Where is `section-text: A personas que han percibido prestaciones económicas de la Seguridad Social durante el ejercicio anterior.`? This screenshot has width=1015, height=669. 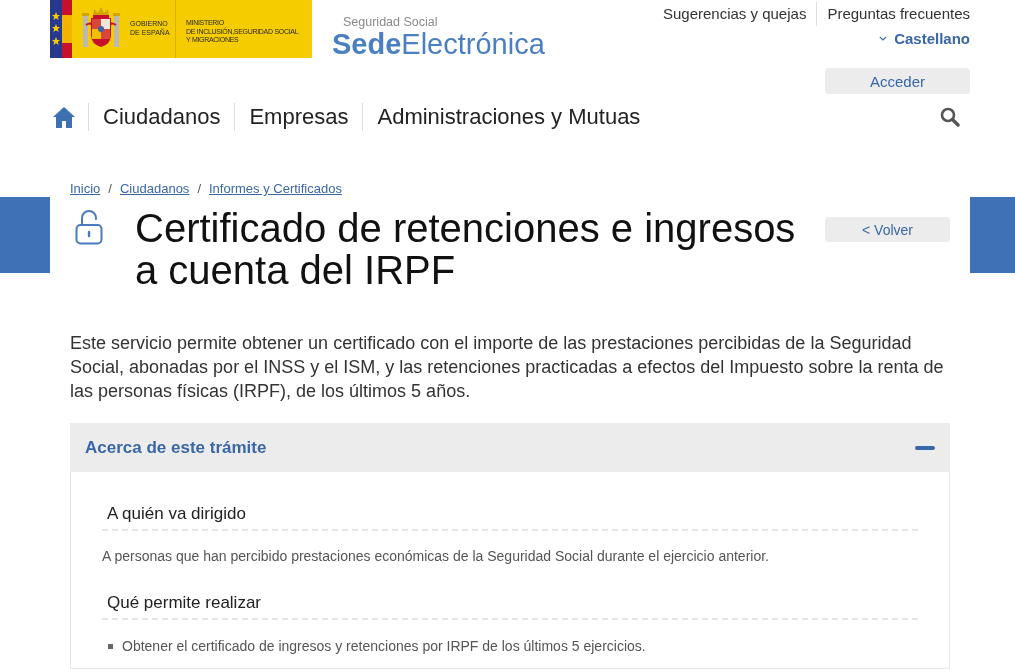 section-text: A personas que han percibido prestaciones económicas de la Seguridad Social durante el ejercicio anterior. is located at coordinates (436, 556).